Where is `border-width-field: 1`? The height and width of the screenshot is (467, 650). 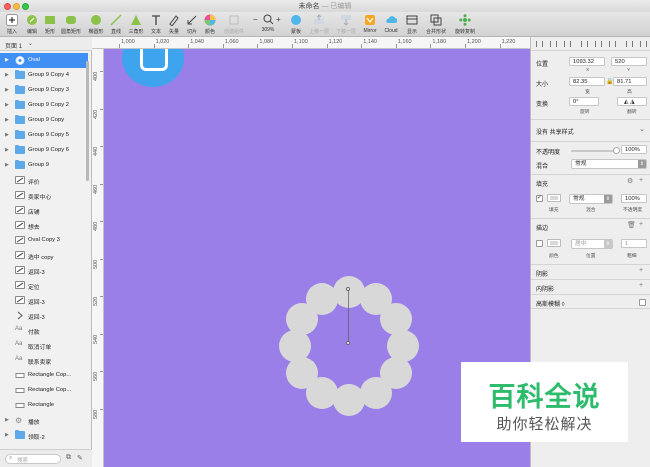
border-width-field: 1 is located at coordinates (634, 243).